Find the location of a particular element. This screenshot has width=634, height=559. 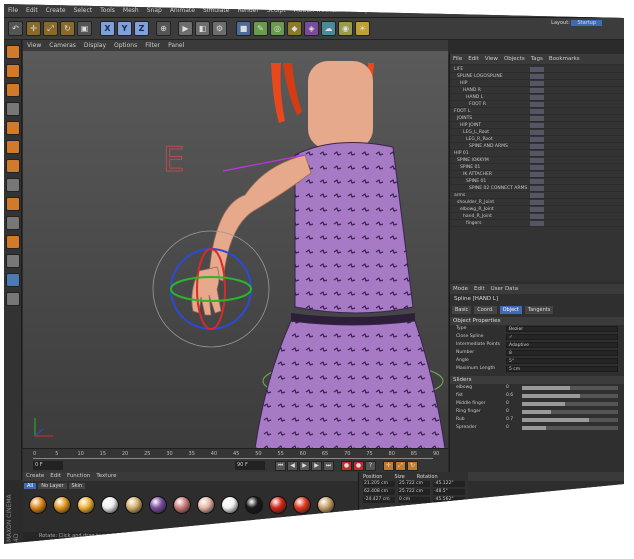

tweak-mode-icon is located at coordinates (13, 204).